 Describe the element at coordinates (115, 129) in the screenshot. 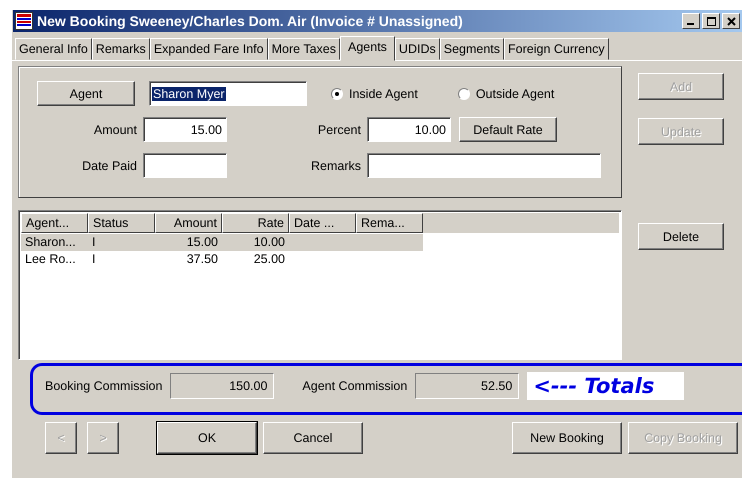

I see `field-label: Amount` at that location.